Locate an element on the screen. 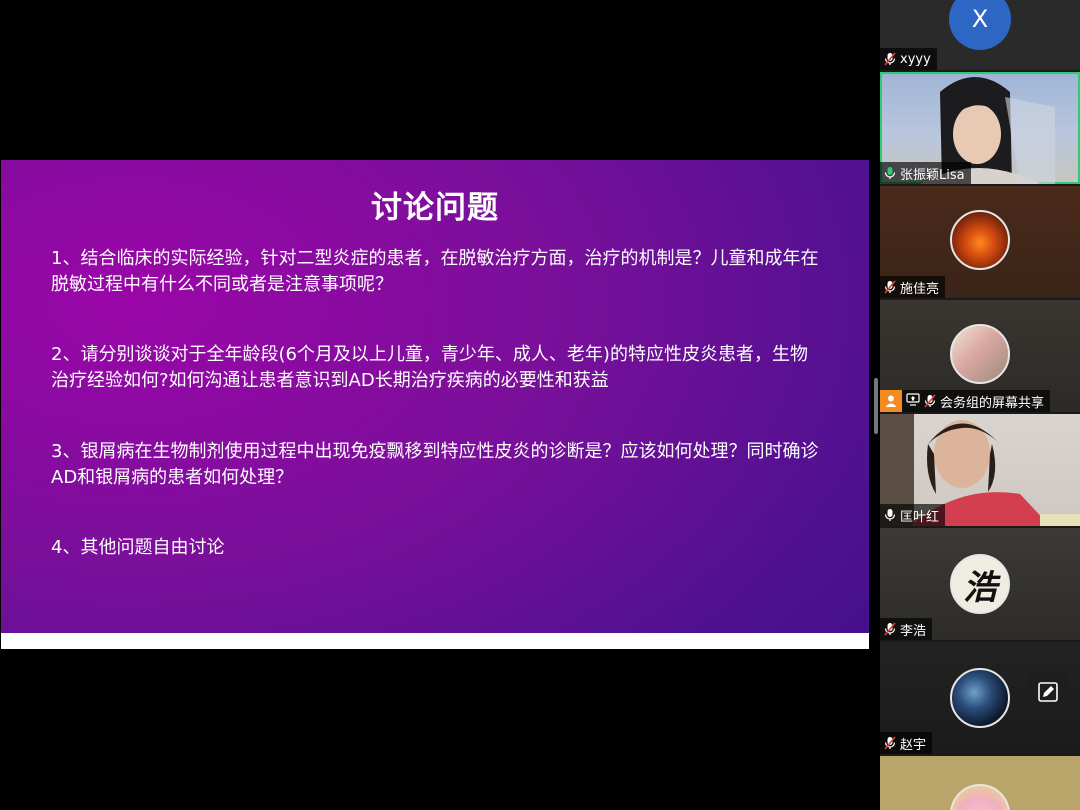 The width and height of the screenshot is (1080, 810). name-tag: 施佳亮 is located at coordinates (913, 287).